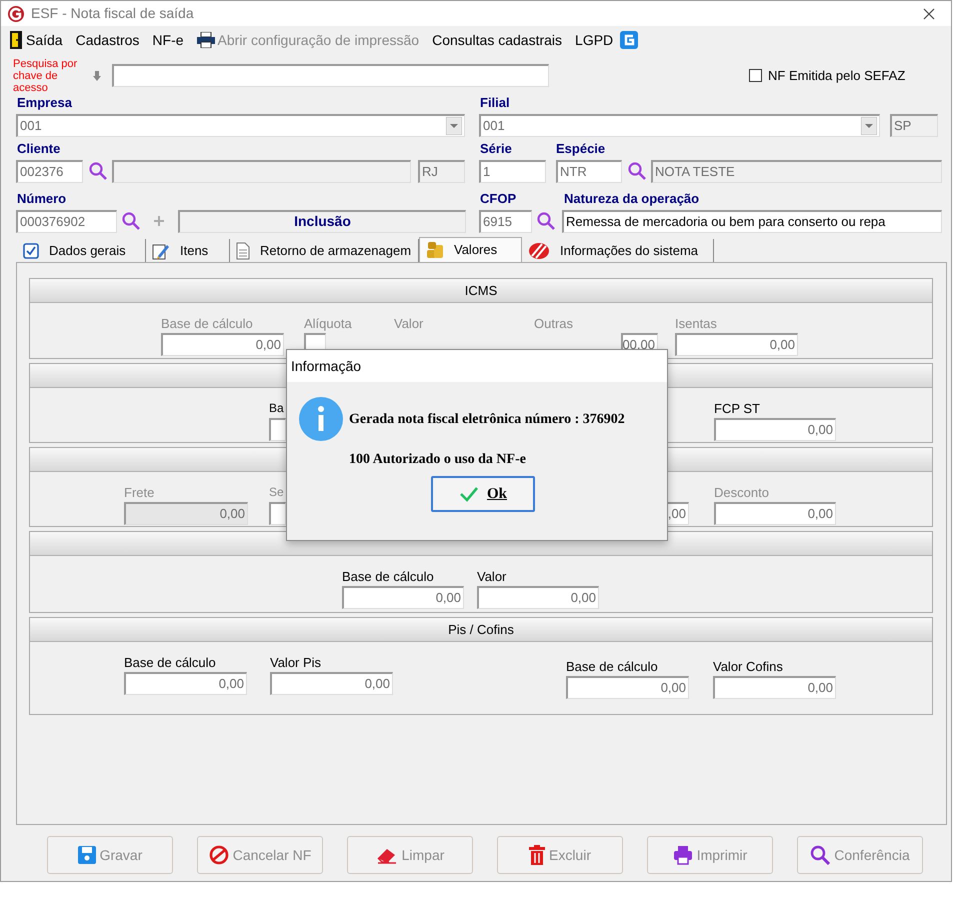  Describe the element at coordinates (470, 249) in the screenshot. I see `tab: Valores` at that location.